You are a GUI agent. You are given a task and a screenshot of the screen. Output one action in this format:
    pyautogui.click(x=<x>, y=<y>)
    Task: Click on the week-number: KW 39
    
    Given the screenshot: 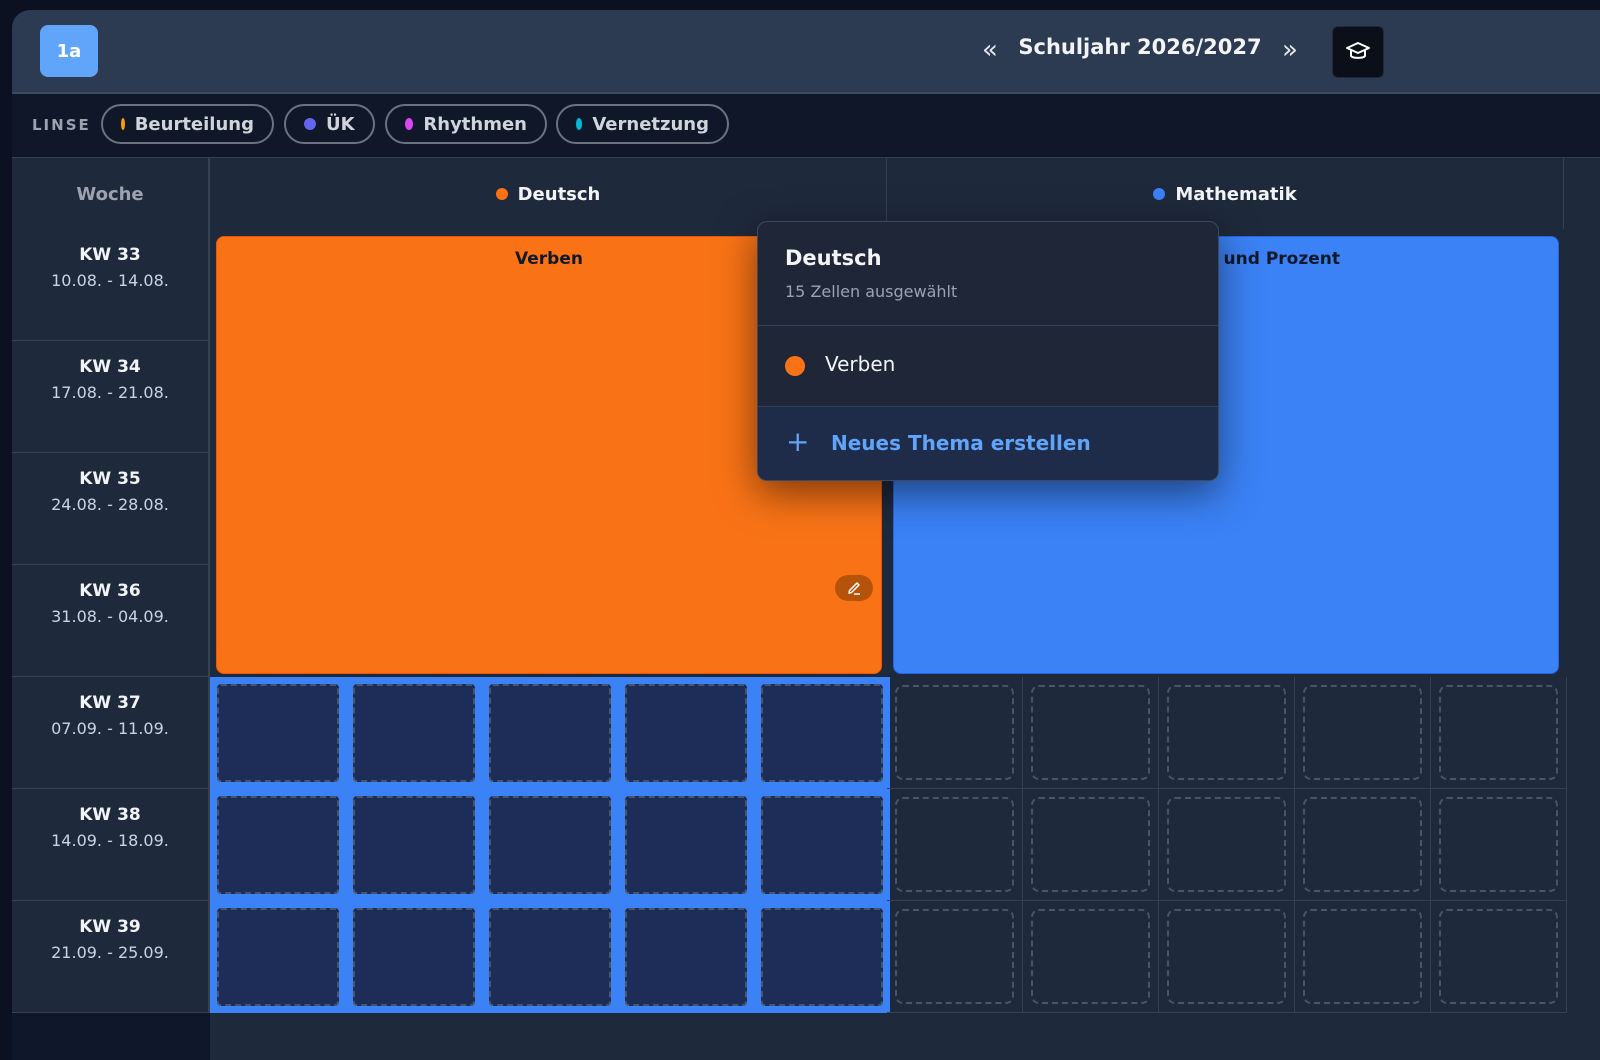 What is the action you would take?
    pyautogui.click(x=110, y=927)
    